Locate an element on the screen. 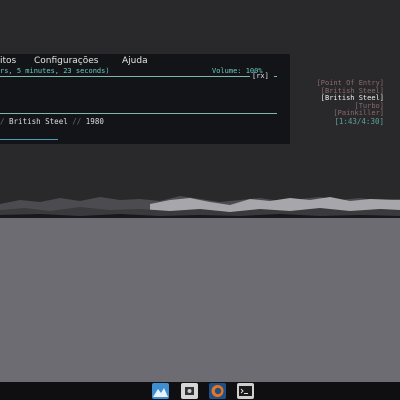 Image resolution: width=400 pixels, height=400 pixels. taskbar-button-image-viewer is located at coordinates (160, 391).